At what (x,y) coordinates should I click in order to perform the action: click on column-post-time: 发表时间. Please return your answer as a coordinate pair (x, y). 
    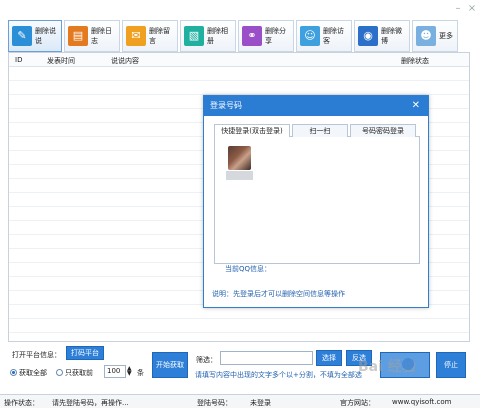
    Looking at the image, I should click on (61, 61).